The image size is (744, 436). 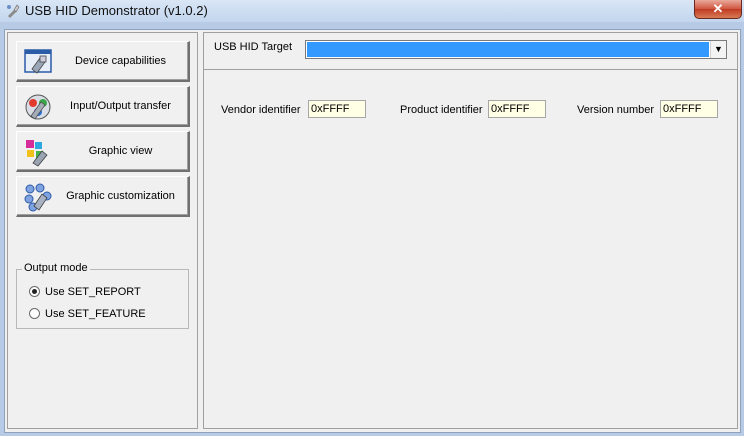 I want to click on set-report-option: Use SET_REPORT, so click(x=85, y=292).